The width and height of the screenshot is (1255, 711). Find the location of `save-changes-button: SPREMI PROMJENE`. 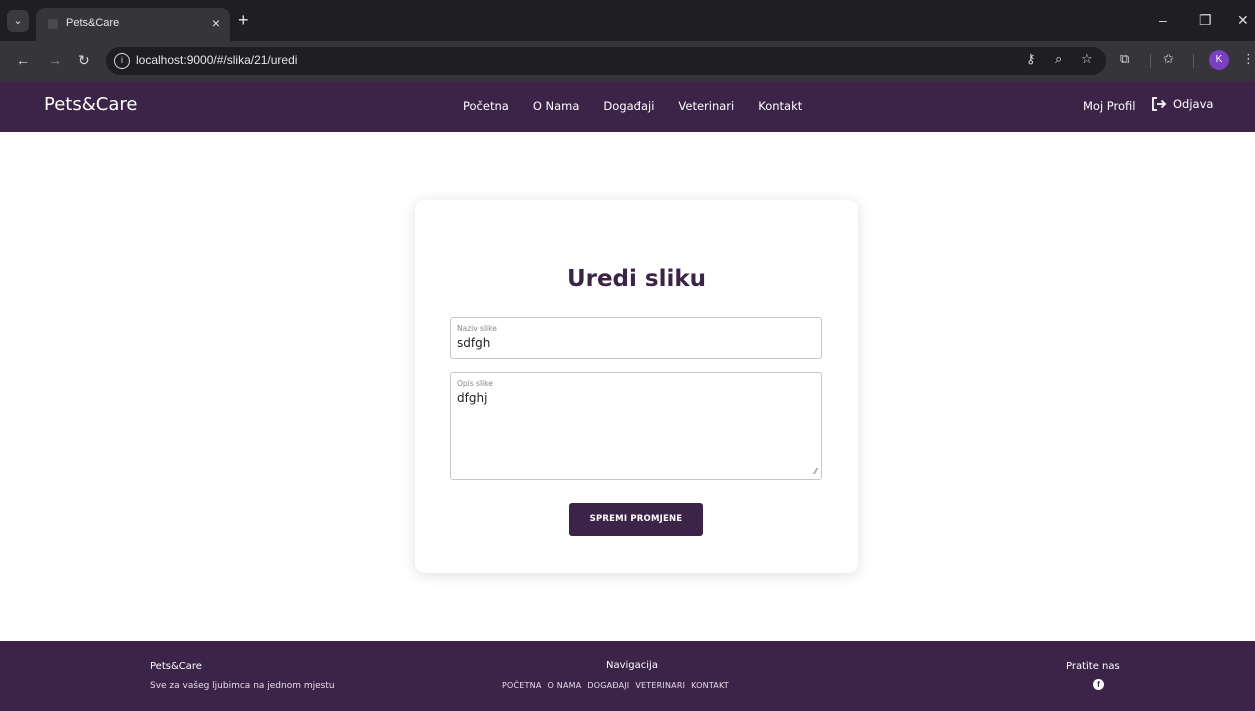

save-changes-button: SPREMI PROMJENE is located at coordinates (636, 519).